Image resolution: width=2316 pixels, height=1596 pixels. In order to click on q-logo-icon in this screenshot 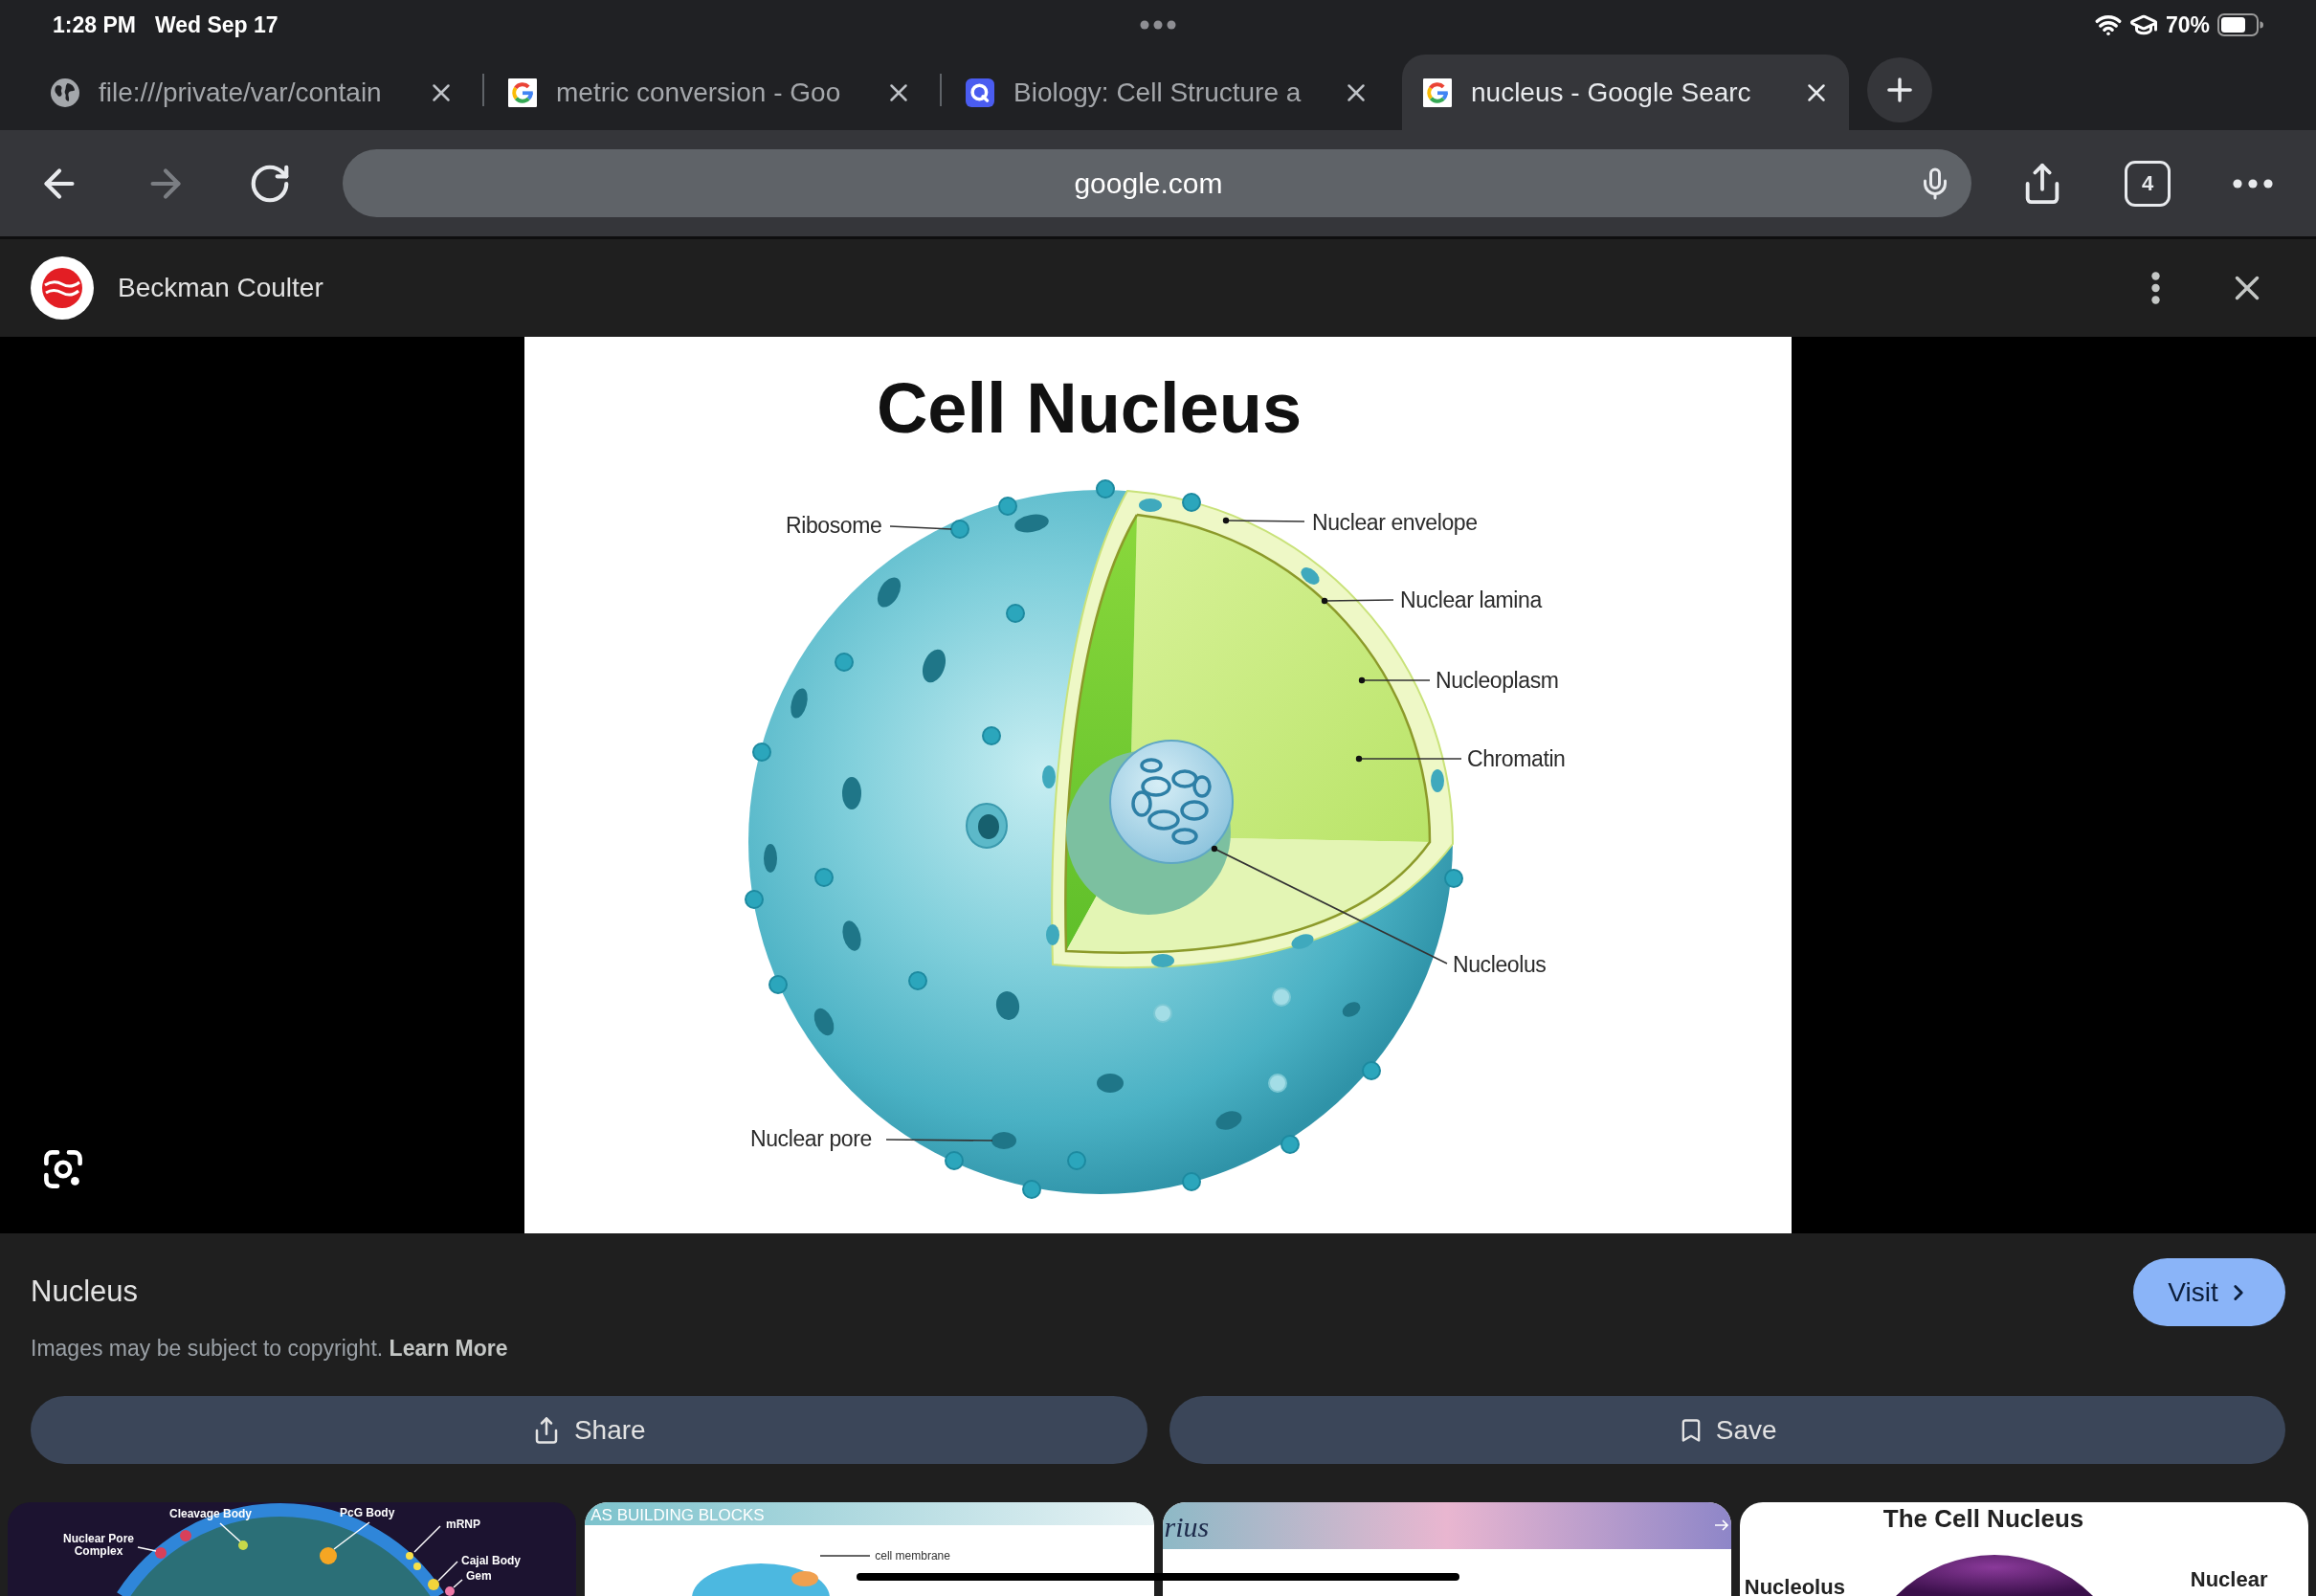, I will do `click(980, 93)`.